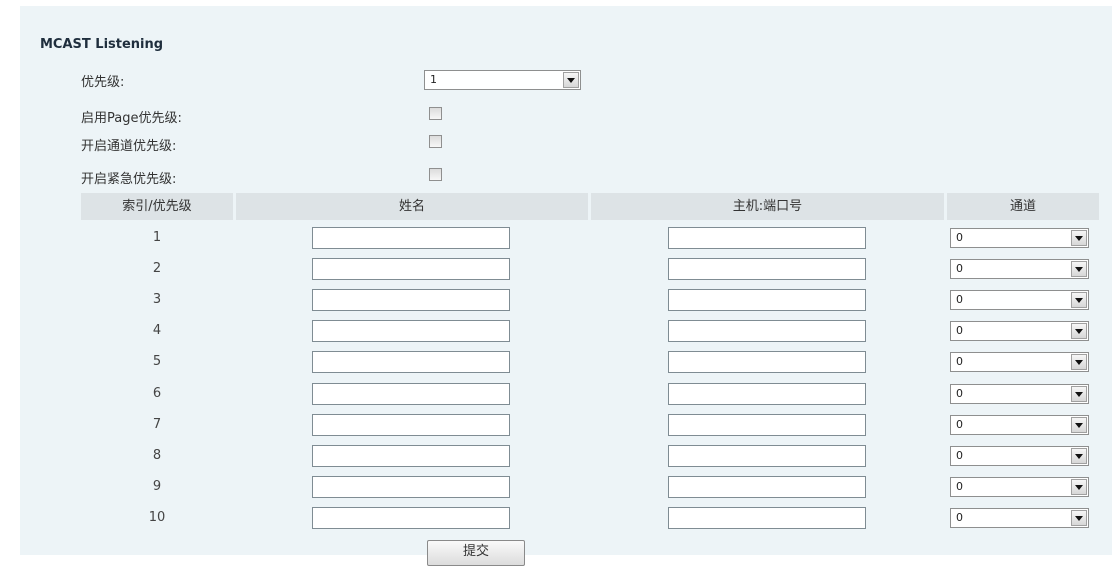  What do you see at coordinates (102, 44) in the screenshot?
I see `section-title: MCAST Listening` at bounding box center [102, 44].